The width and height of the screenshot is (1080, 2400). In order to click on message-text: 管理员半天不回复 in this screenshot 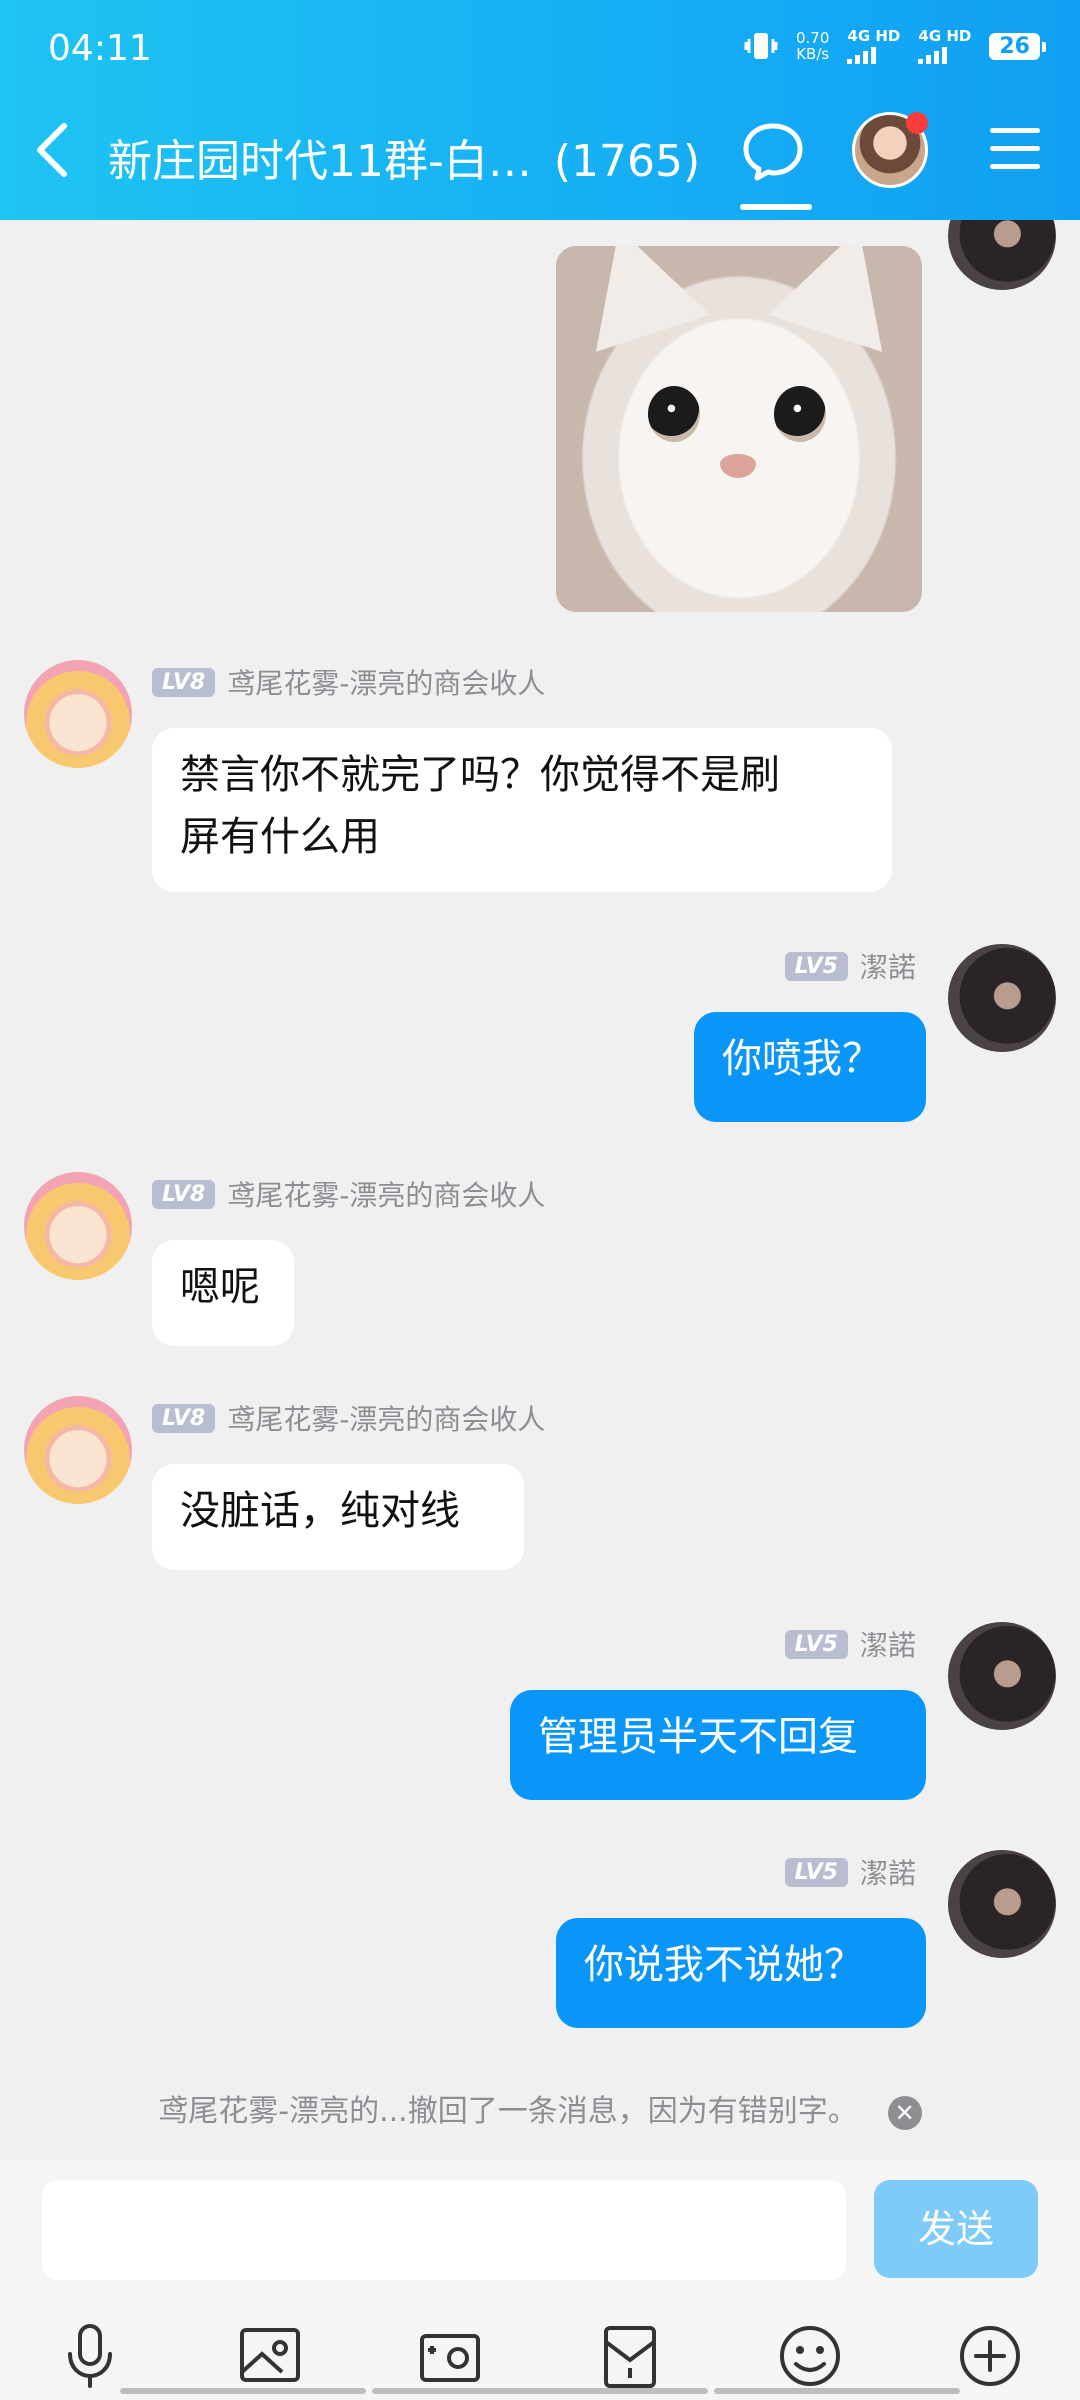, I will do `click(698, 1737)`.